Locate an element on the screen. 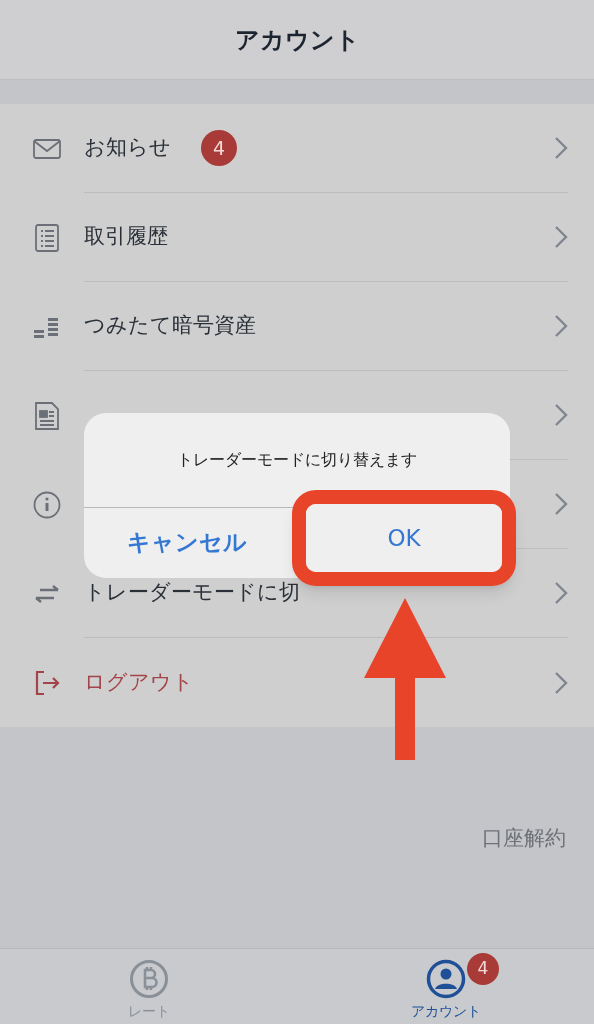  bitcoin-icon is located at coordinates (148, 979).